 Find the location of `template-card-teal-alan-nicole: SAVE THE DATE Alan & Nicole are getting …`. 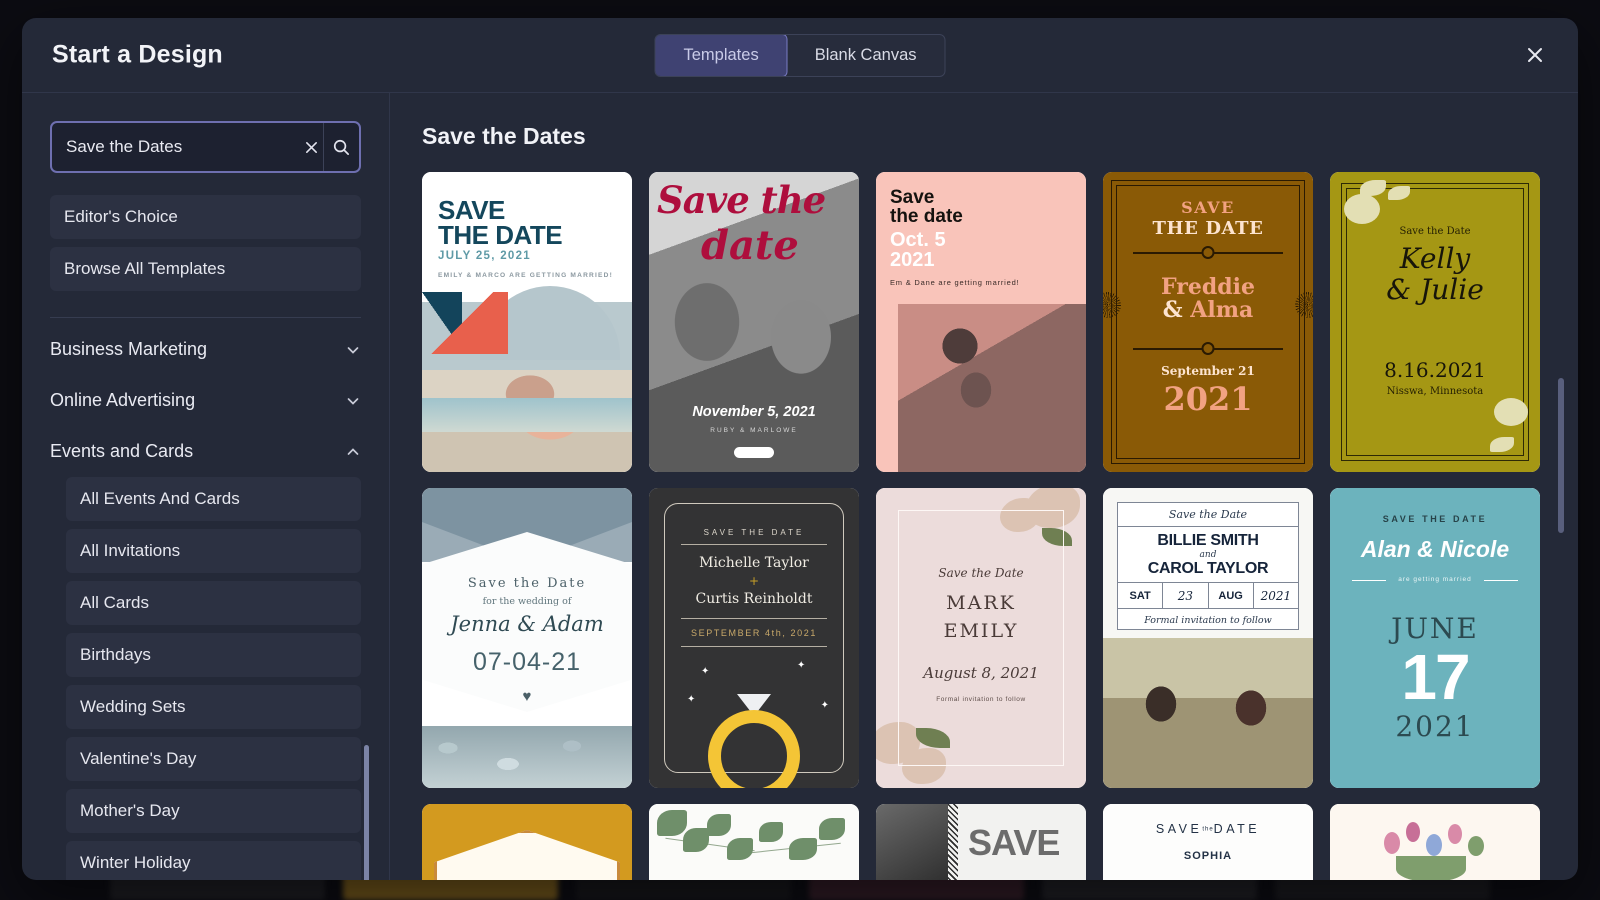

template-card-teal-alan-nicole: SAVE THE DATE Alan & Nicole are getting … is located at coordinates (1435, 638).